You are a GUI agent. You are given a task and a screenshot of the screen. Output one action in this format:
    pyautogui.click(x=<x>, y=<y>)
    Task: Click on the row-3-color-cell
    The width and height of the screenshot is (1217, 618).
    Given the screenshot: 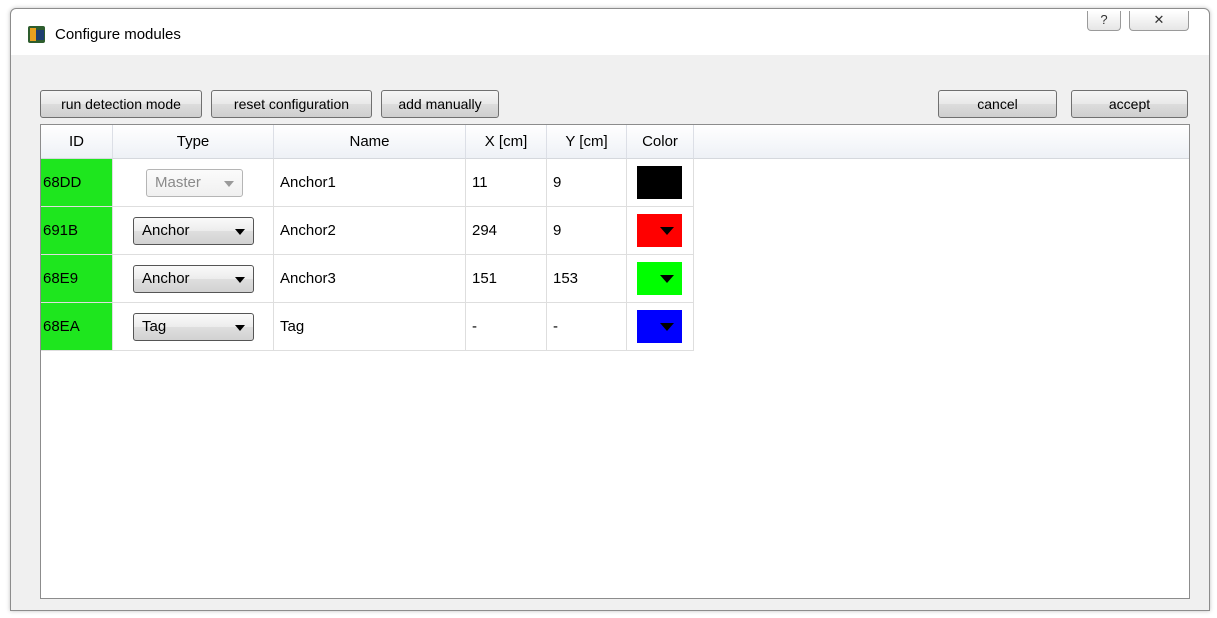 What is the action you would take?
    pyautogui.click(x=660, y=279)
    